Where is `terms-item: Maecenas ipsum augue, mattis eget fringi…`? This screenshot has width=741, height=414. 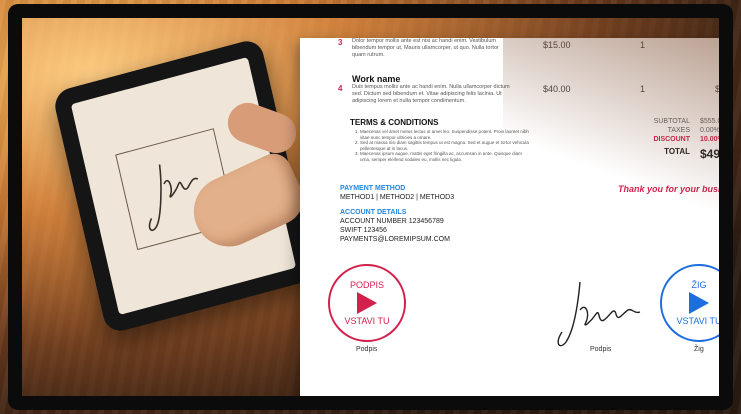
terms-item: Maecenas ipsum augue, mattis eget fringi… is located at coordinates (445, 156).